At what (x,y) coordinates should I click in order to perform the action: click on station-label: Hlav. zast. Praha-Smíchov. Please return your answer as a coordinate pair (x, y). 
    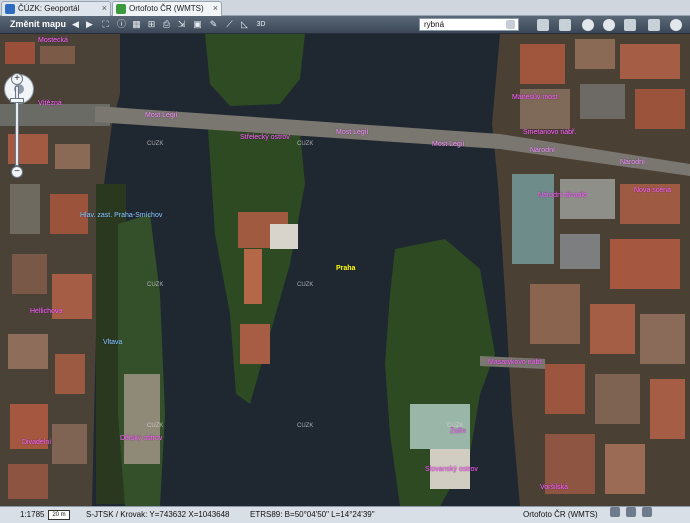
    Looking at the image, I should click on (121, 215).